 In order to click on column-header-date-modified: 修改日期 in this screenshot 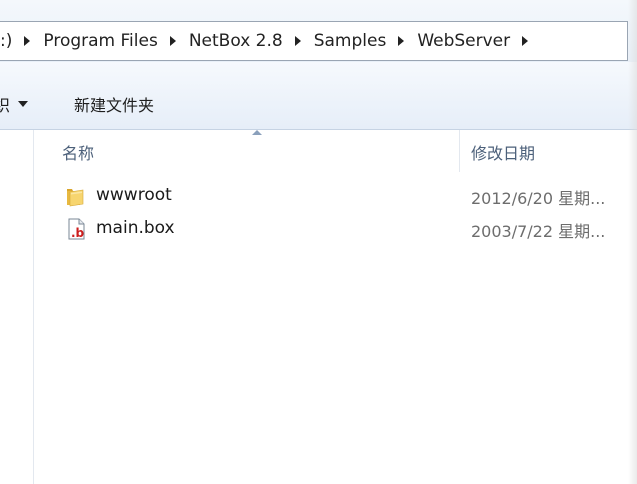, I will do `click(548, 151)`.